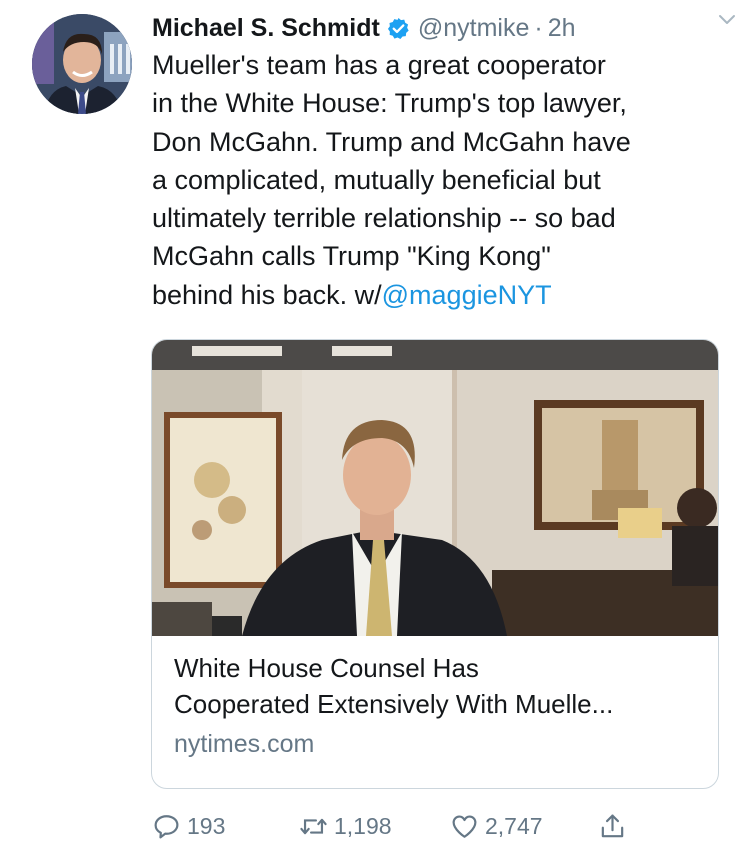 This screenshot has height=867, width=749. I want to click on verified-badge-icon, so click(398, 28).